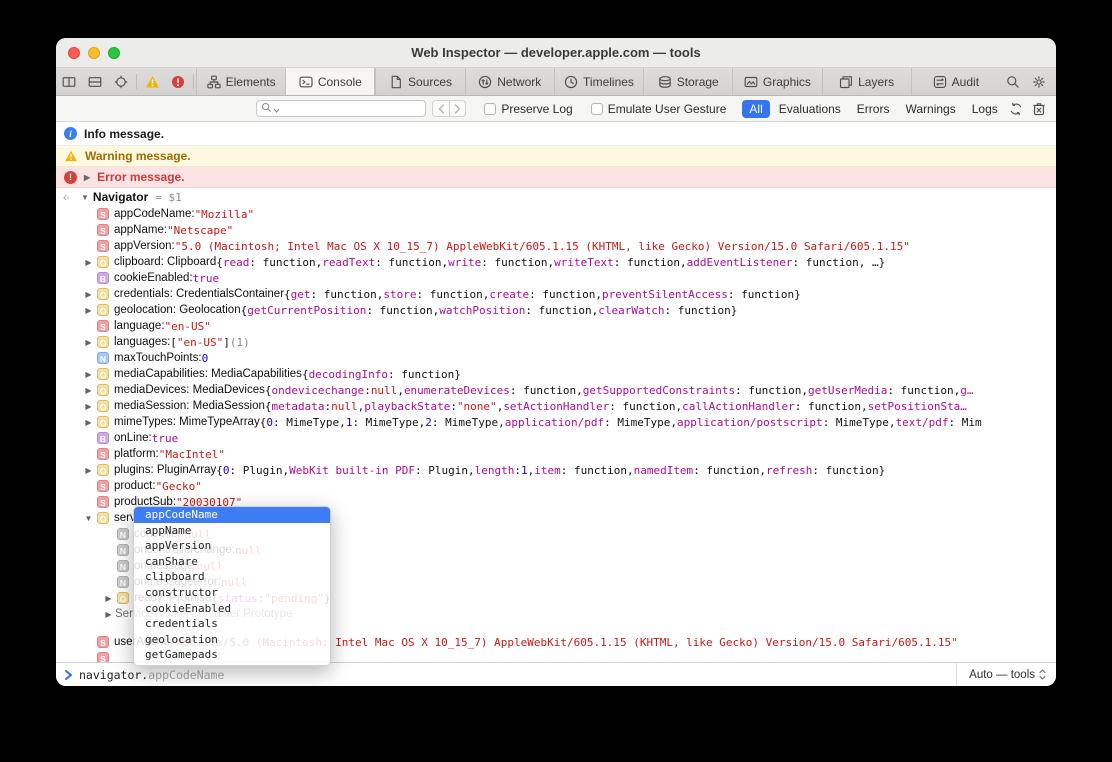  I want to click on tree-row: Sproduct: "Gecko", so click(569, 486).